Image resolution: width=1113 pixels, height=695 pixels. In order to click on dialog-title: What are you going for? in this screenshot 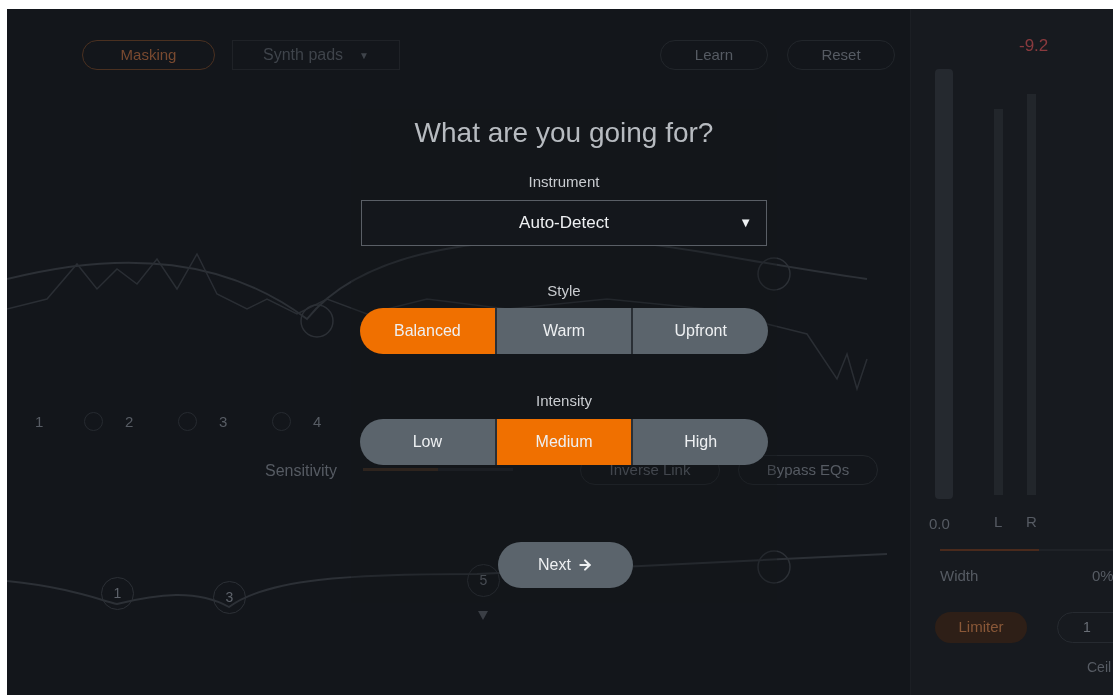, I will do `click(564, 133)`.